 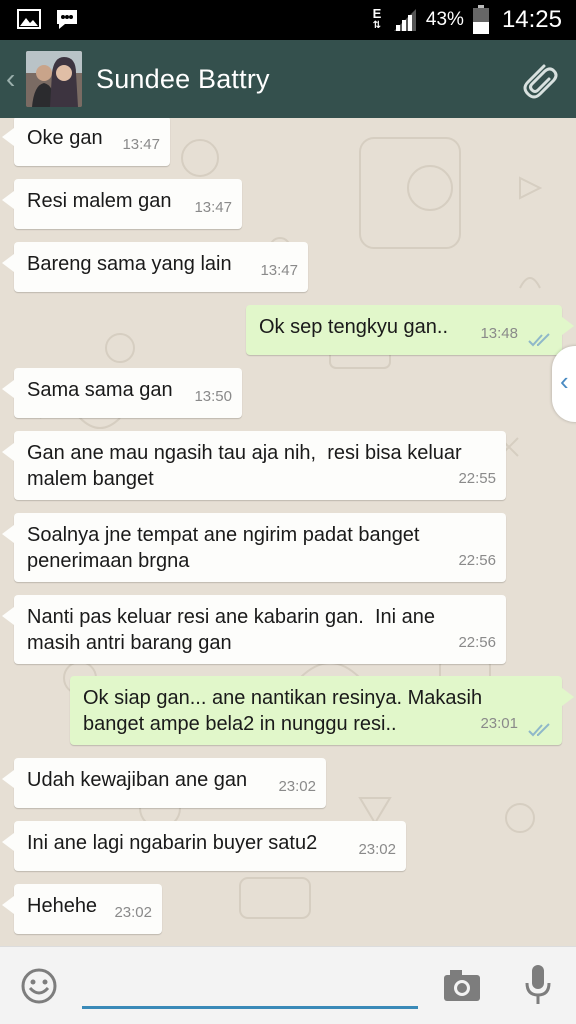 I want to click on message-text: Ok sep tengkyu gan.., so click(x=354, y=327).